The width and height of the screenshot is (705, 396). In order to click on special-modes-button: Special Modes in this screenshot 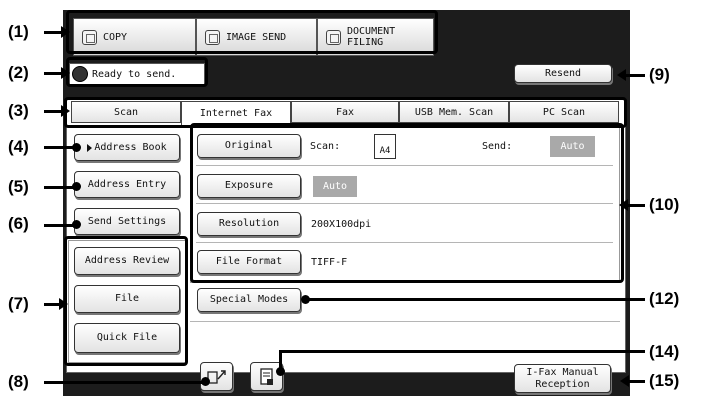, I will do `click(249, 300)`.